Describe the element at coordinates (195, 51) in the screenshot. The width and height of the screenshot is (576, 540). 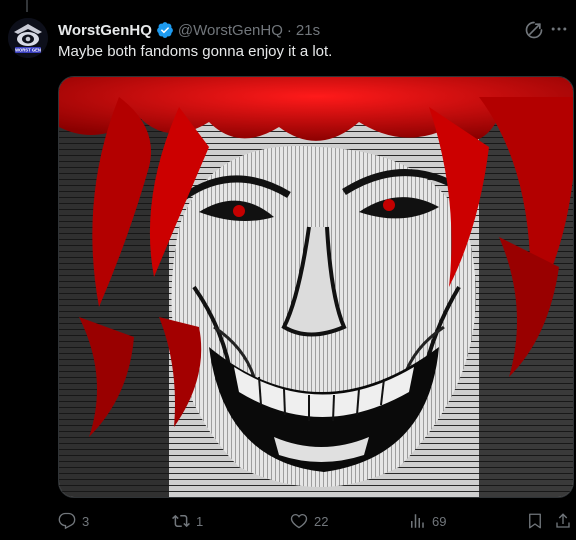
I see `tweet-text: Maybe both fandoms gonna enjoy it a lot.` at that location.